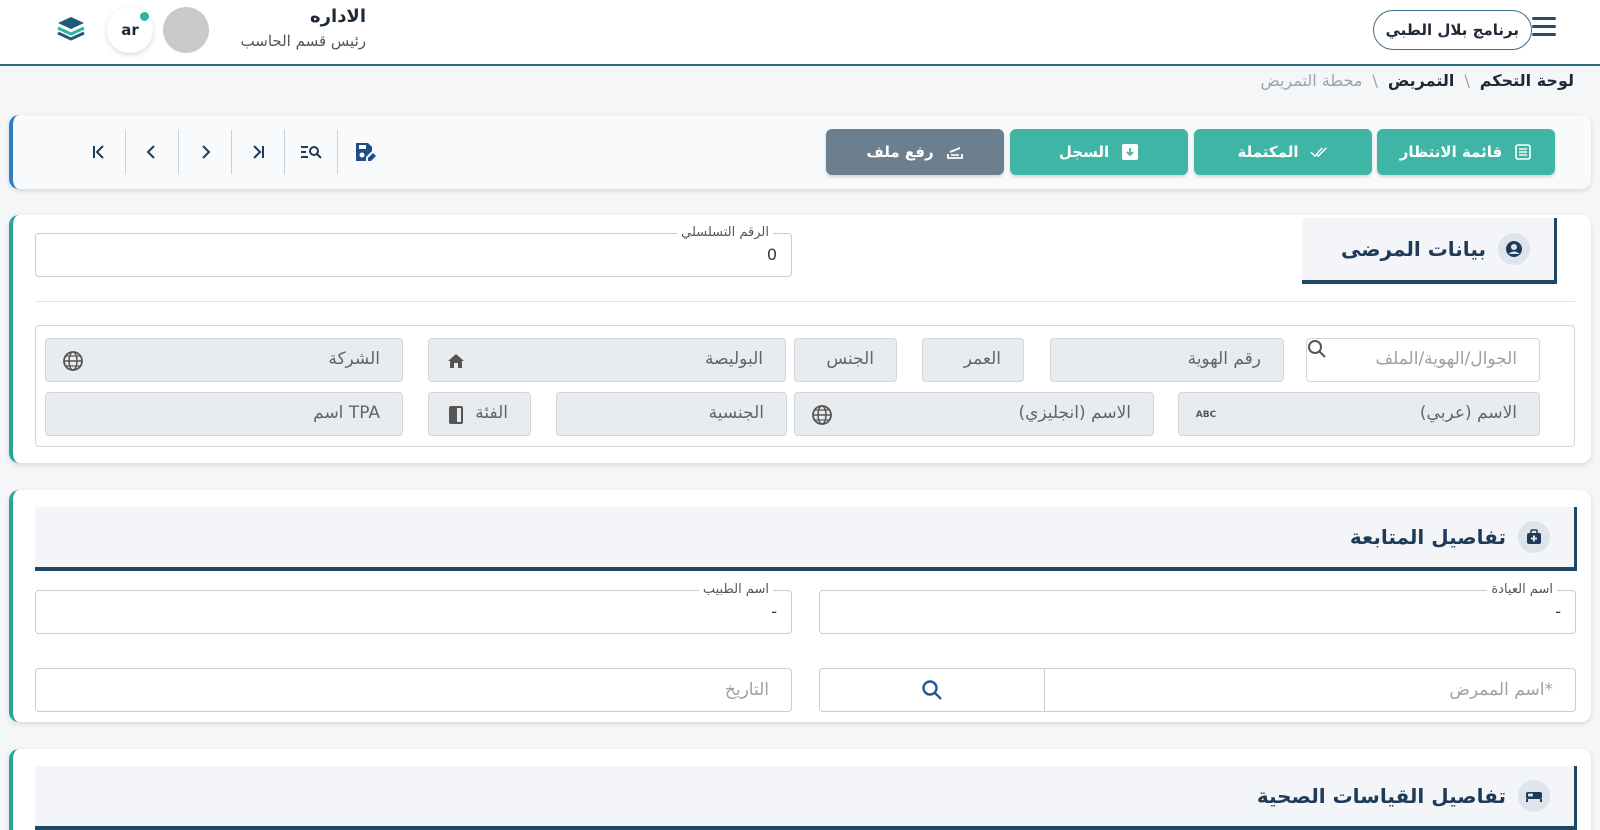  Describe the element at coordinates (346, 413) in the screenshot. I see `tpa-name-label: اسم TPA` at that location.